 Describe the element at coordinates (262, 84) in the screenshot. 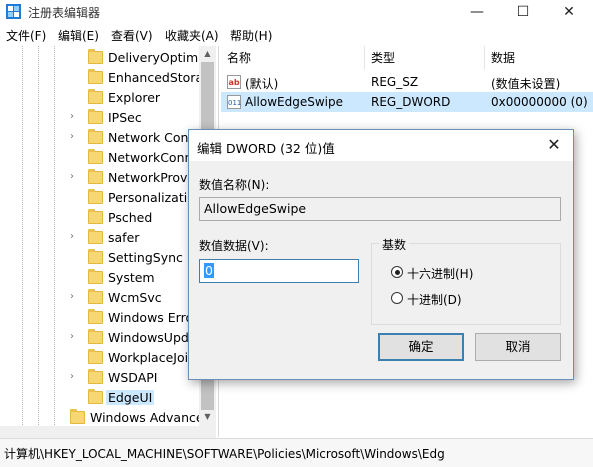

I see `value-name: (默认)` at that location.